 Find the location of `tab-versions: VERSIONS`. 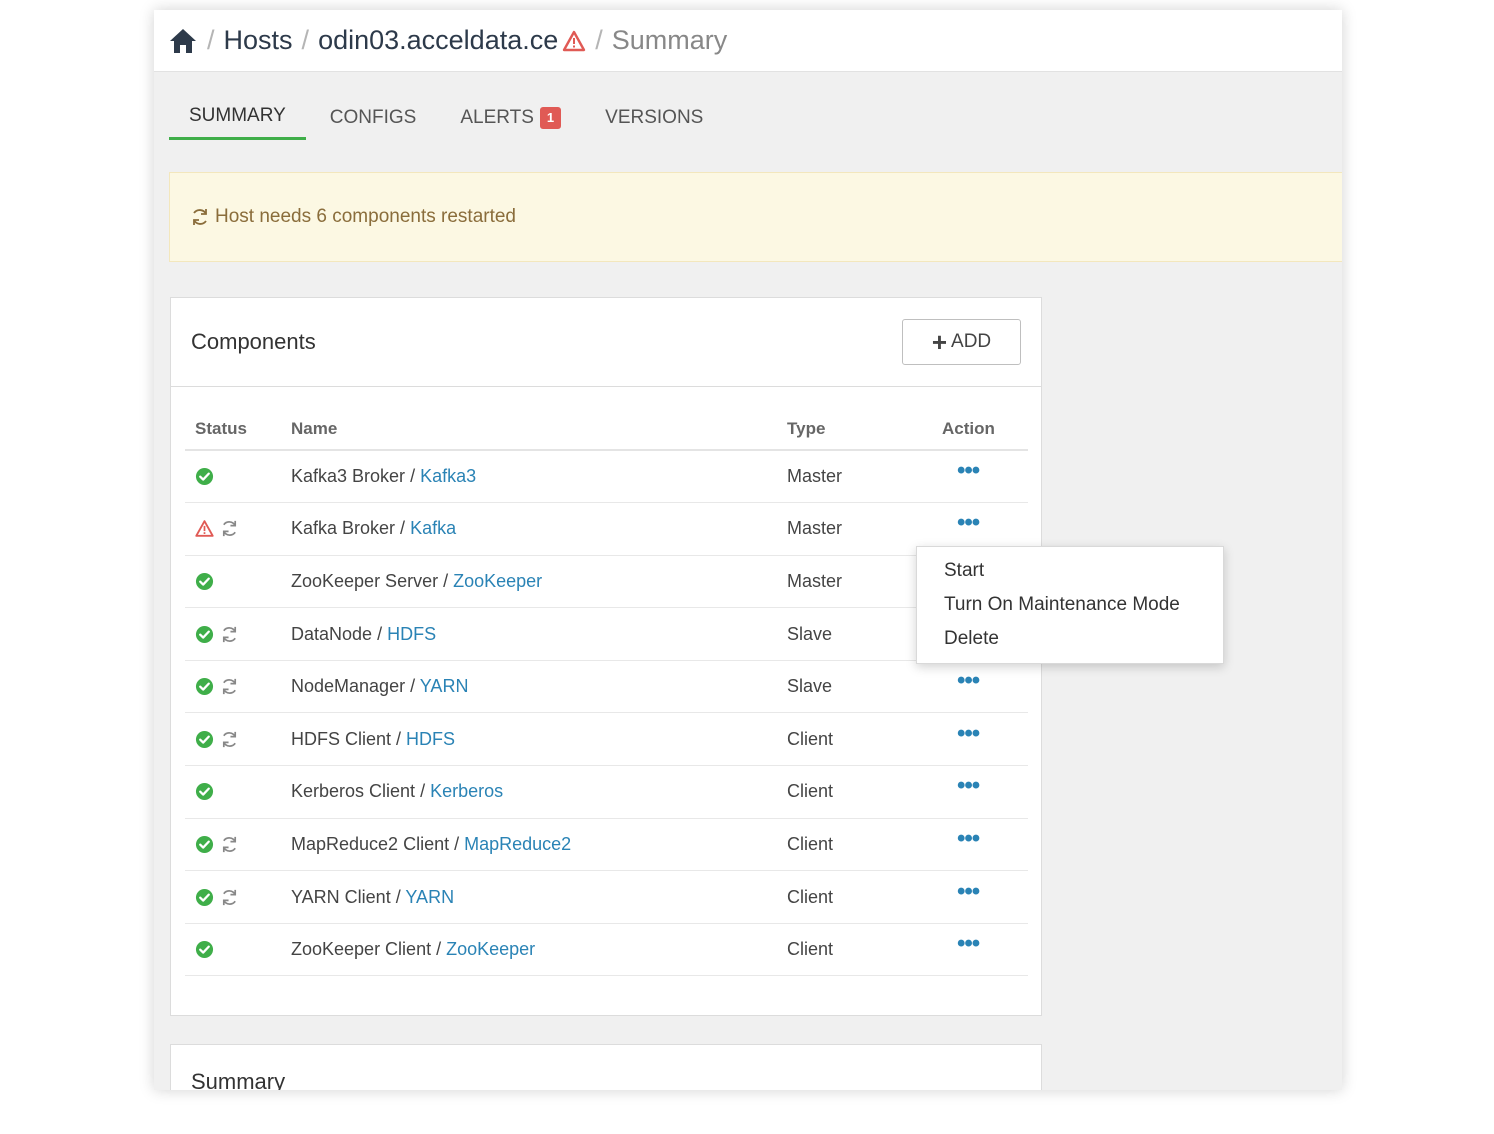

tab-versions: VERSIONS is located at coordinates (654, 121).